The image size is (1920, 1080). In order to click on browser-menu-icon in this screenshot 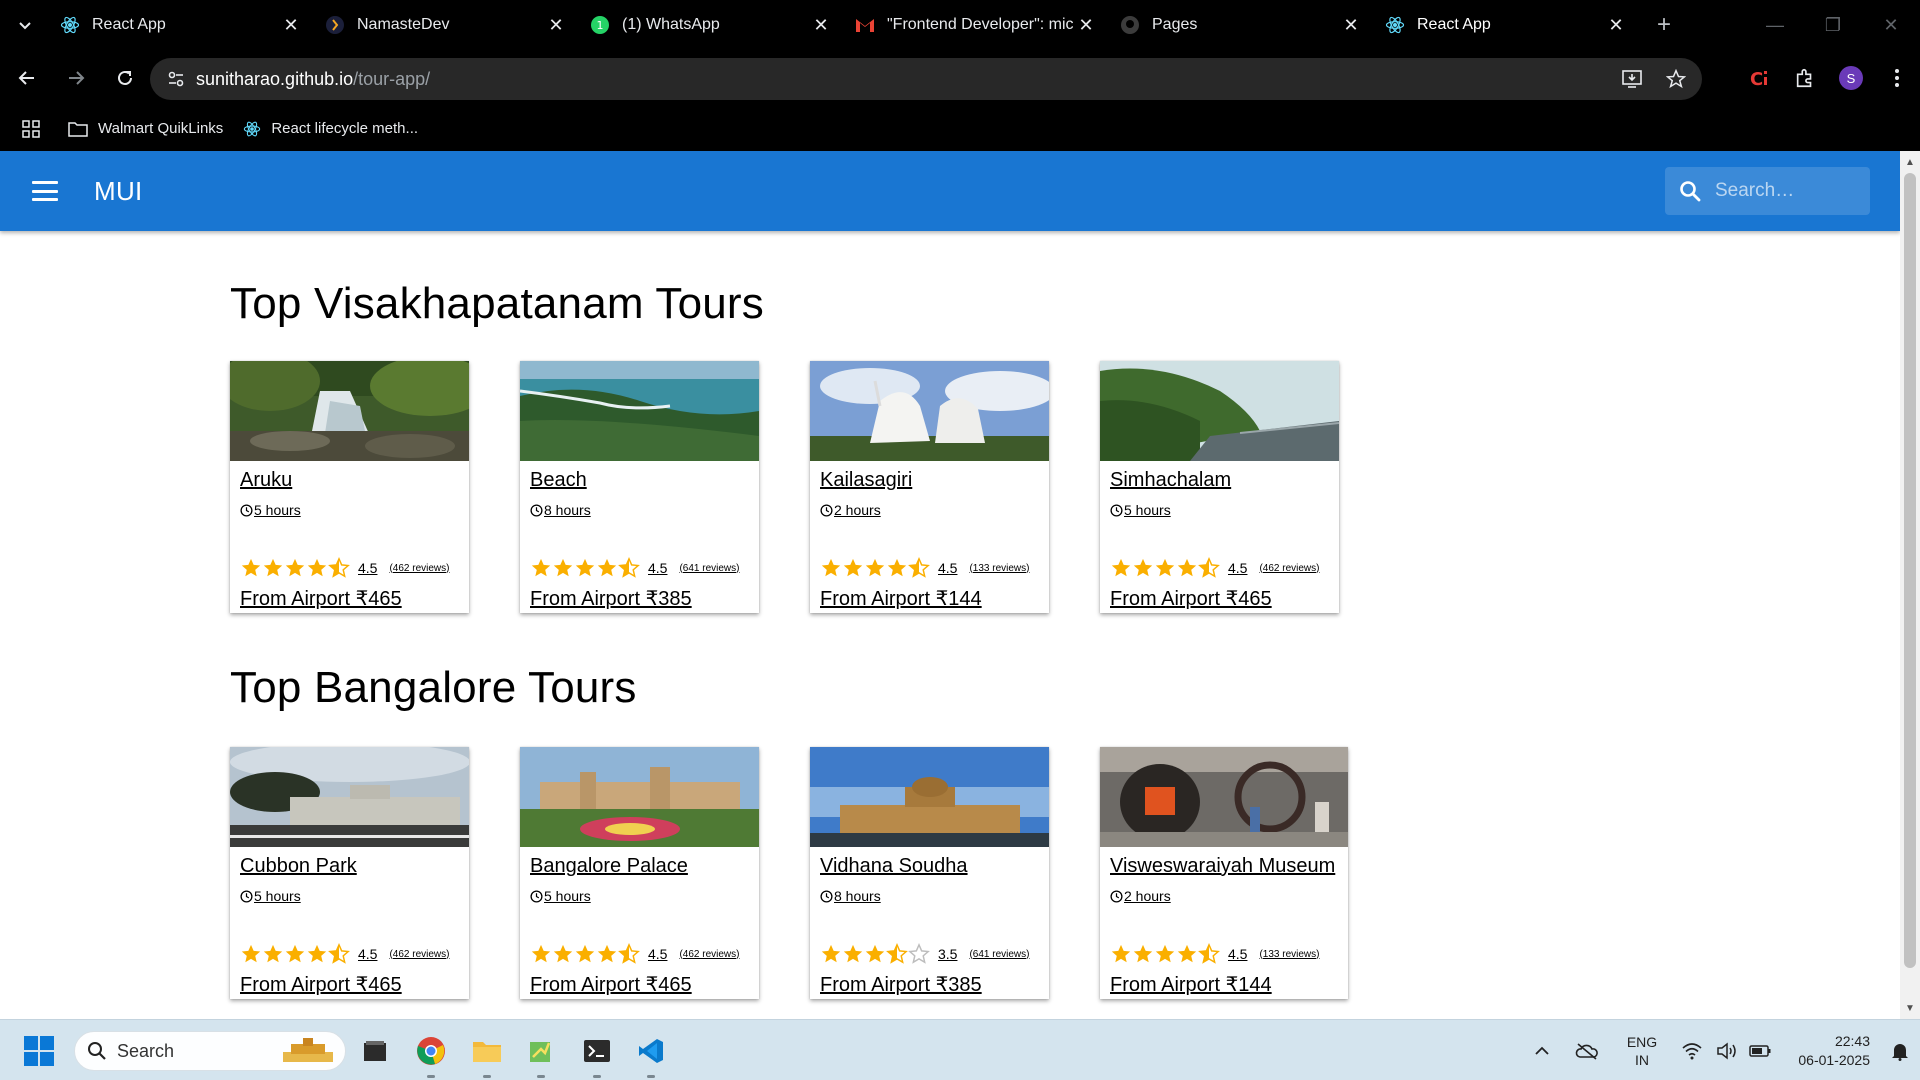, I will do `click(1897, 78)`.